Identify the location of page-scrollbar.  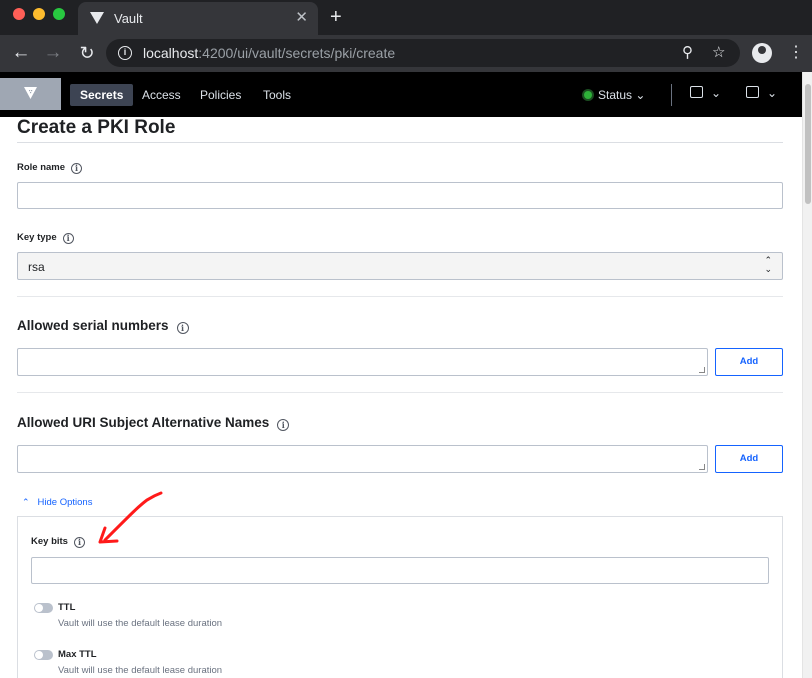
(807, 375).